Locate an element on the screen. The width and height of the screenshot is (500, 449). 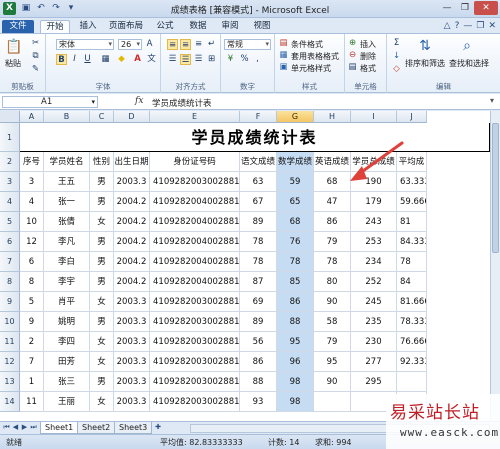
fill-icon: ↓ is located at coordinates (396, 56).